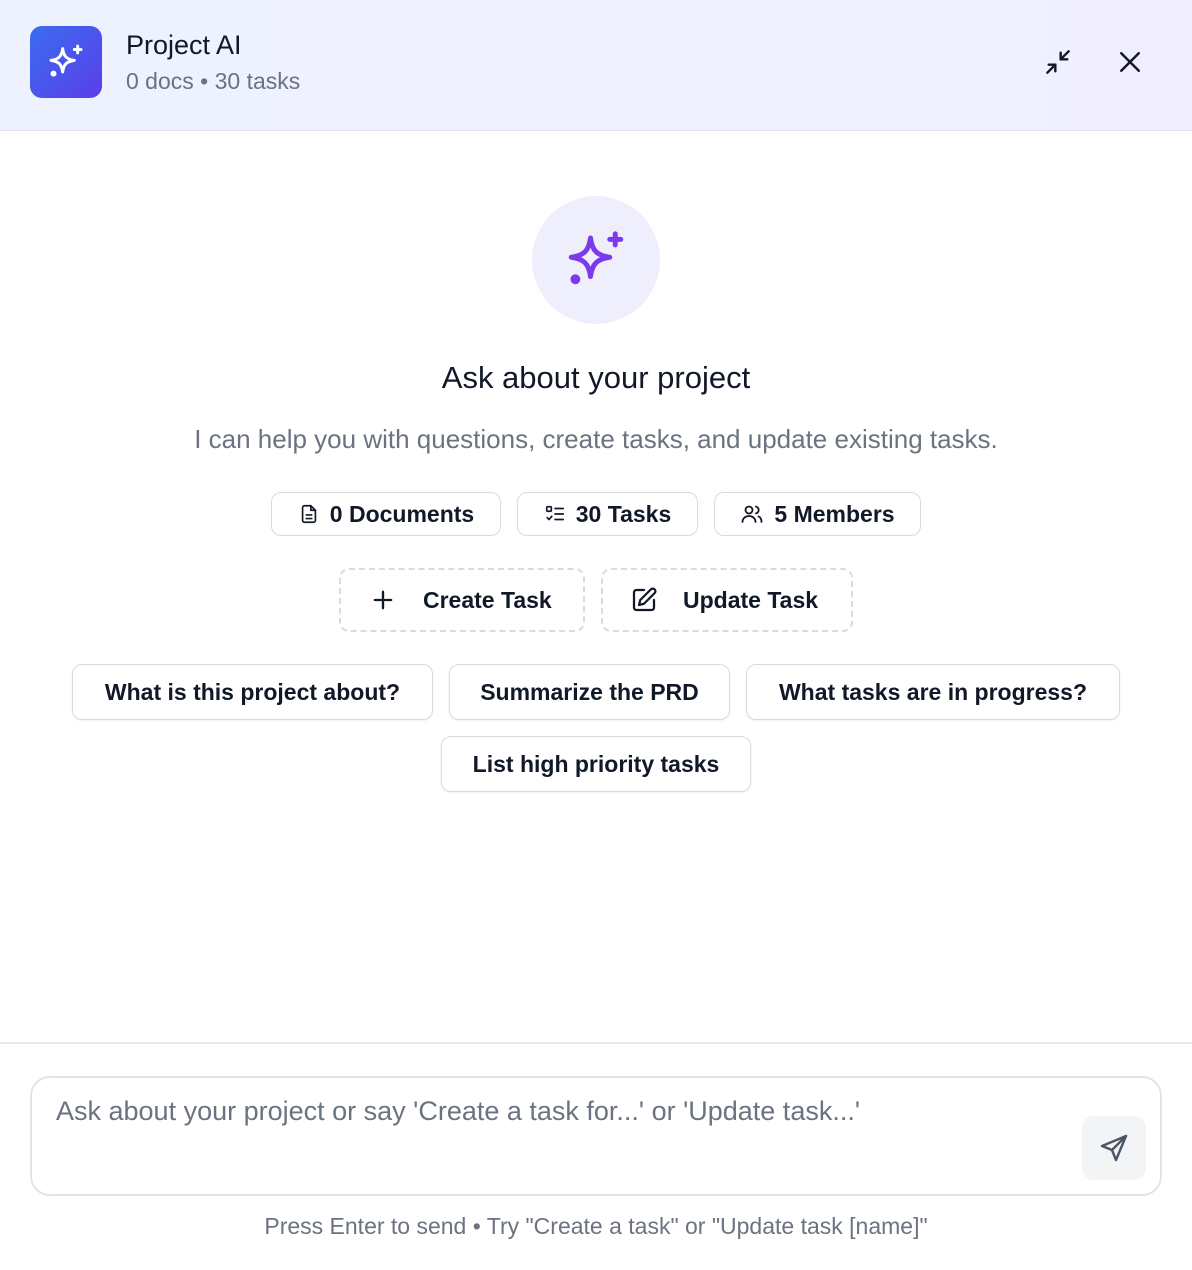 Image resolution: width=1192 pixels, height=1270 pixels. I want to click on composer-divider, so click(596, 1043).